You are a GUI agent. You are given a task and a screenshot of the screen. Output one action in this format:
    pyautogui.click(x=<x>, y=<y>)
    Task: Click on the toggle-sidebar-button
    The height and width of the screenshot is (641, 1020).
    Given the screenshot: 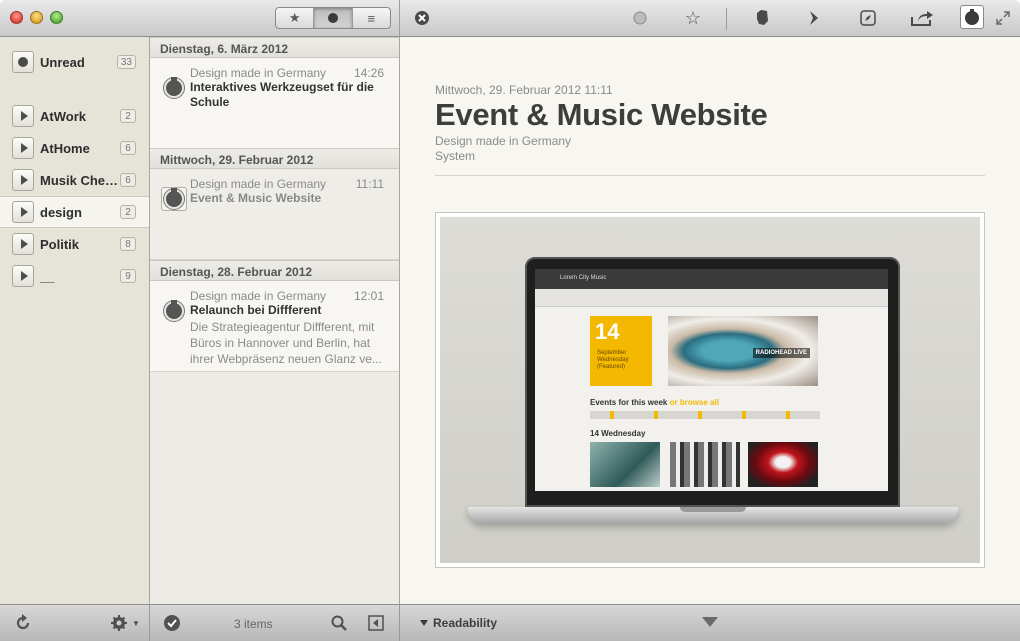 What is the action you would take?
    pyautogui.click(x=376, y=623)
    